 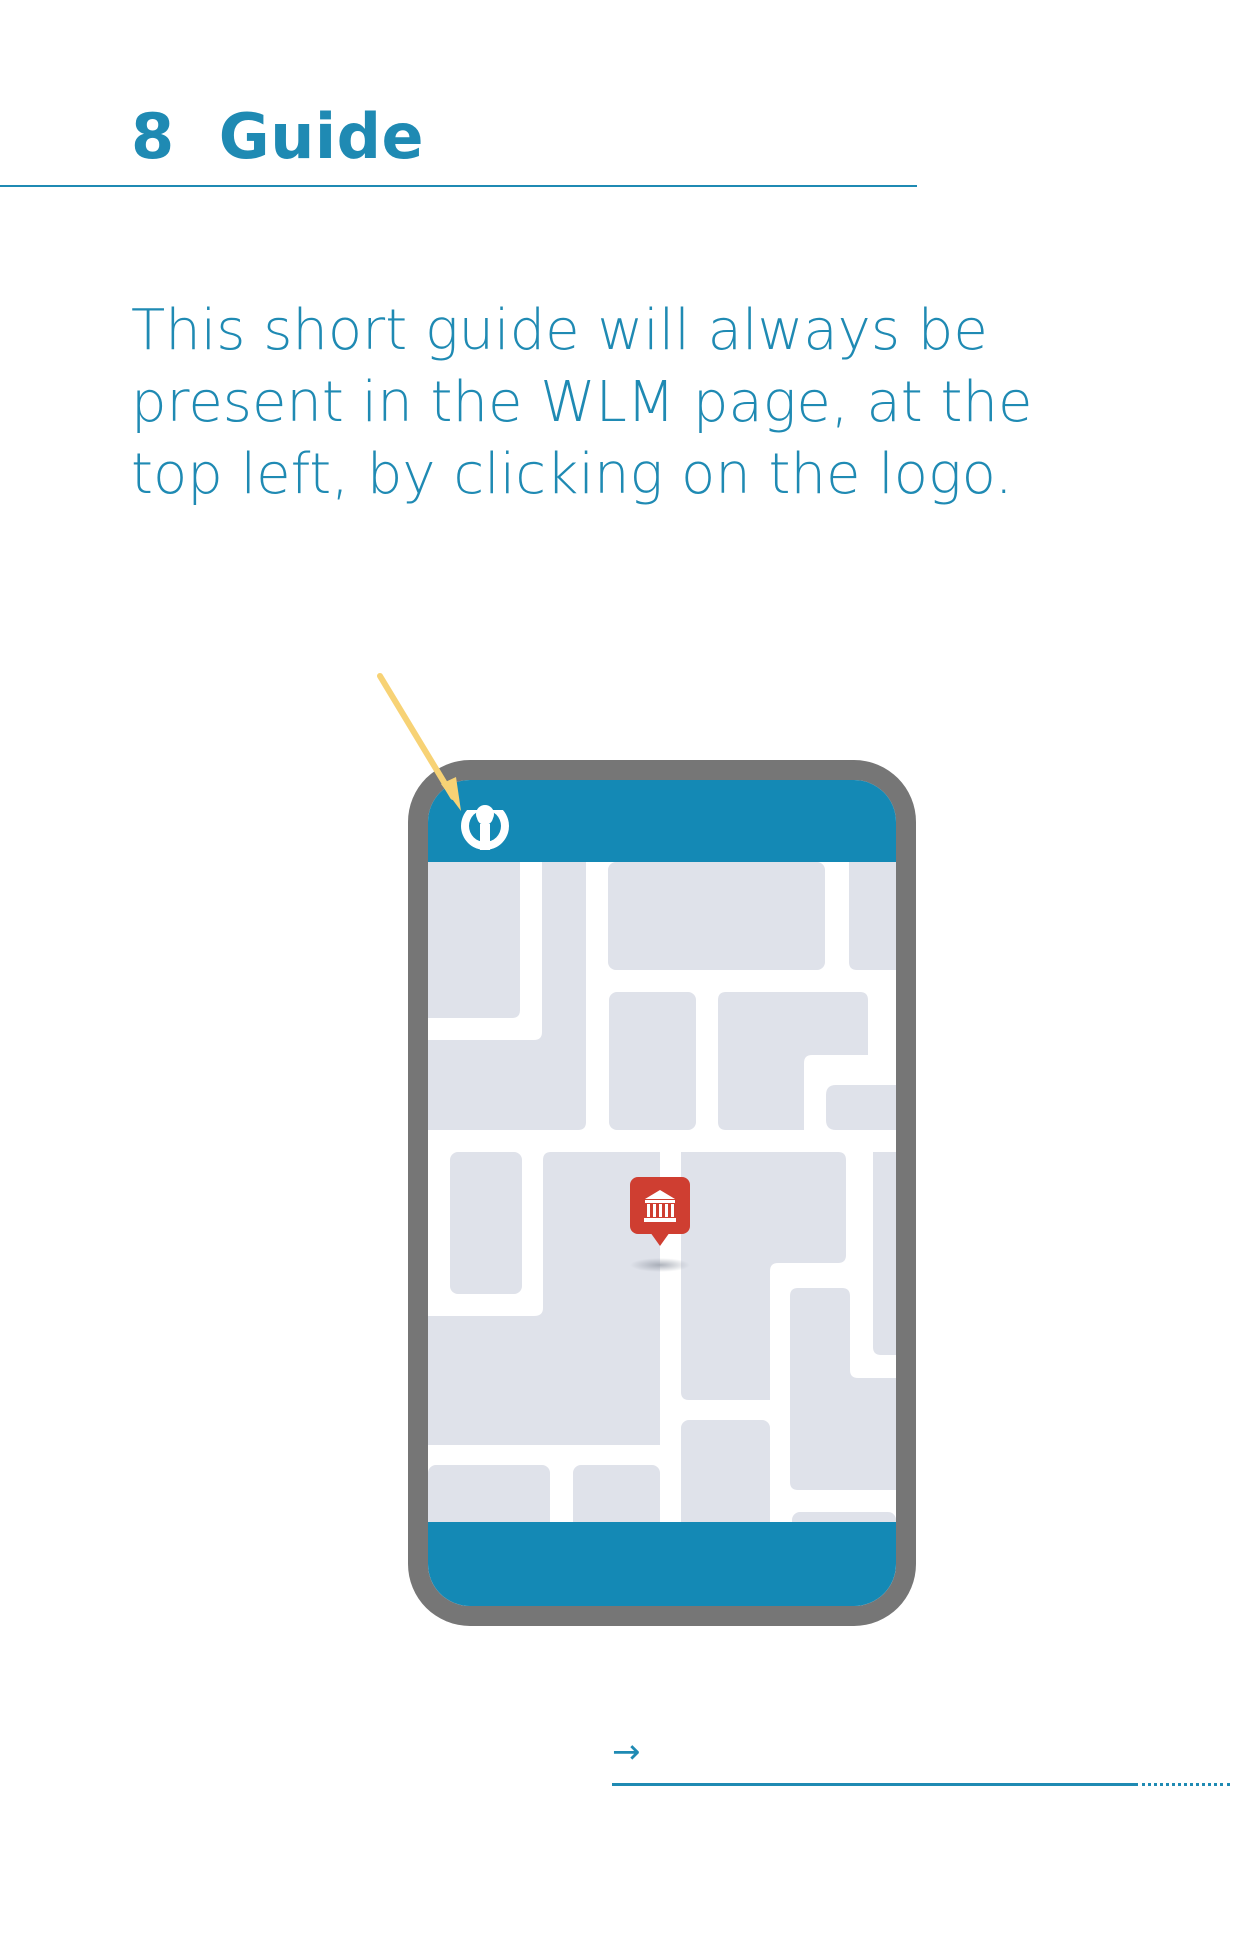 What do you see at coordinates (626, 1752) in the screenshot?
I see `next-page-arrow: →` at bounding box center [626, 1752].